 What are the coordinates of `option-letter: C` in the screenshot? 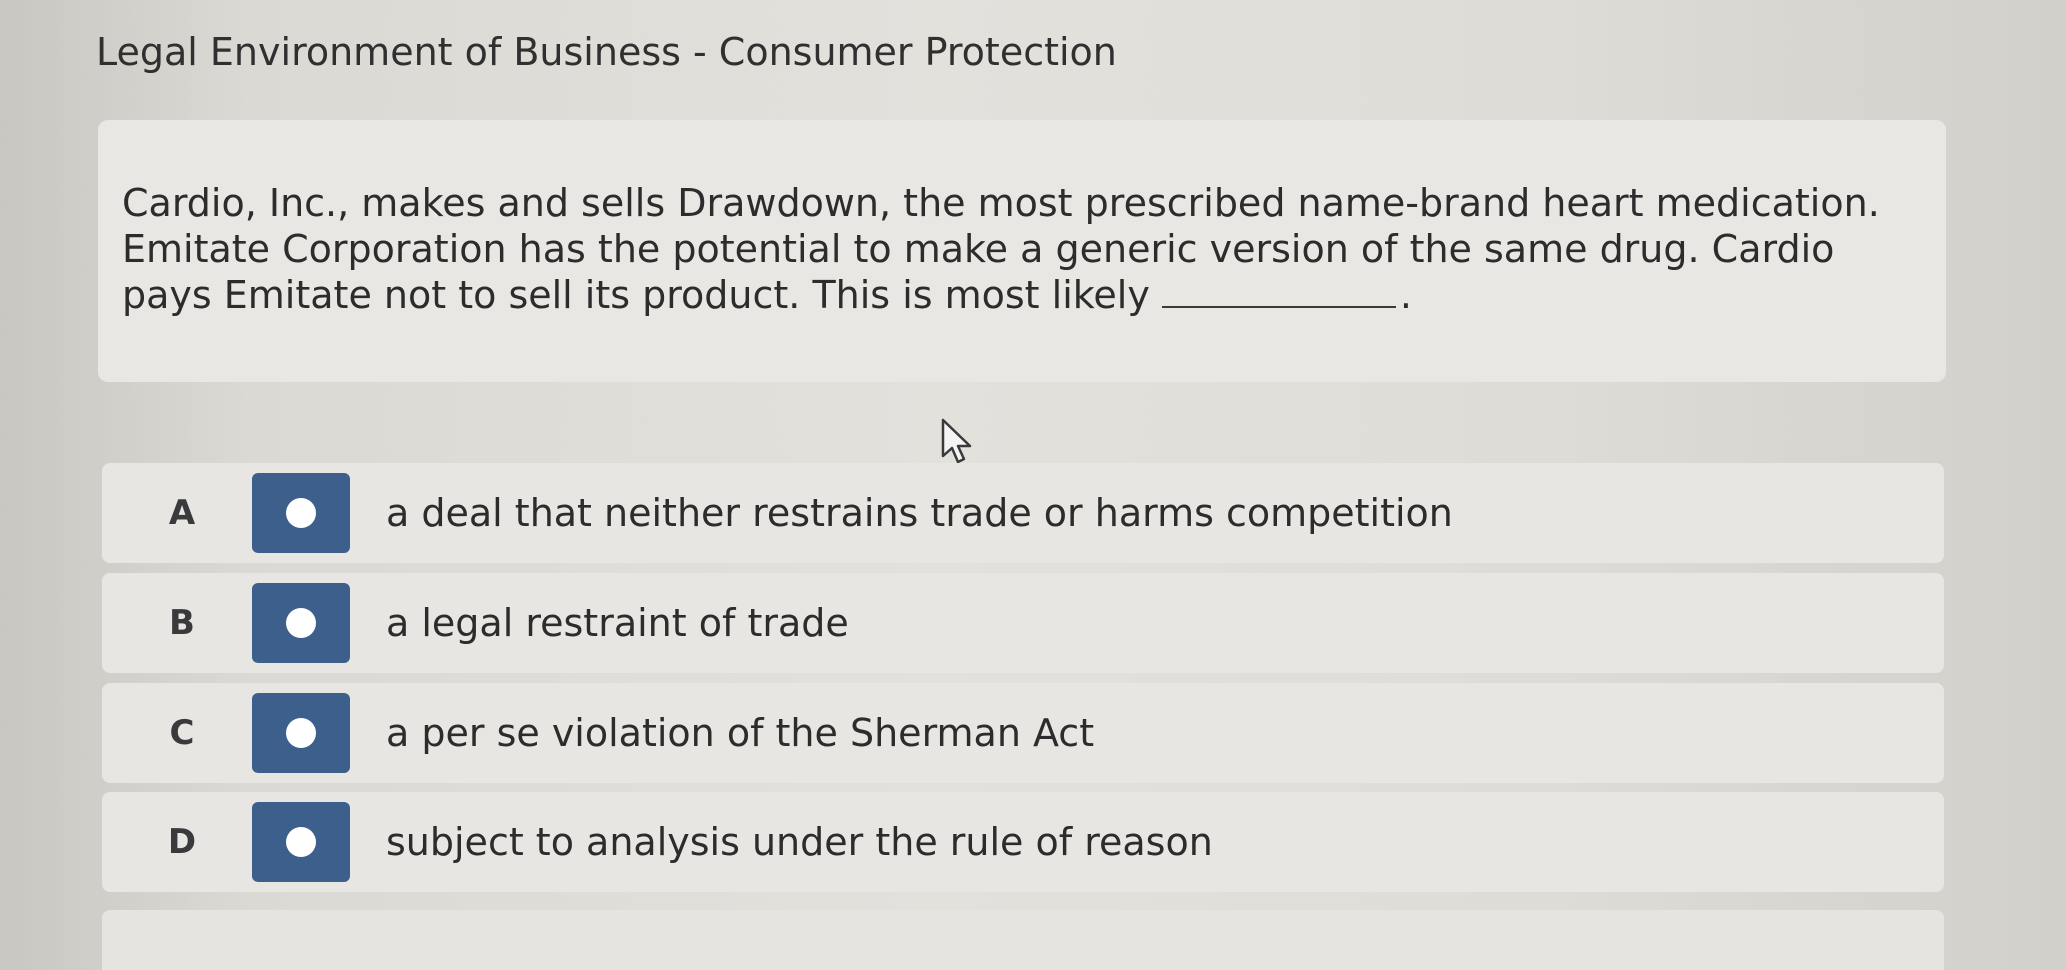 It's located at (182, 733).